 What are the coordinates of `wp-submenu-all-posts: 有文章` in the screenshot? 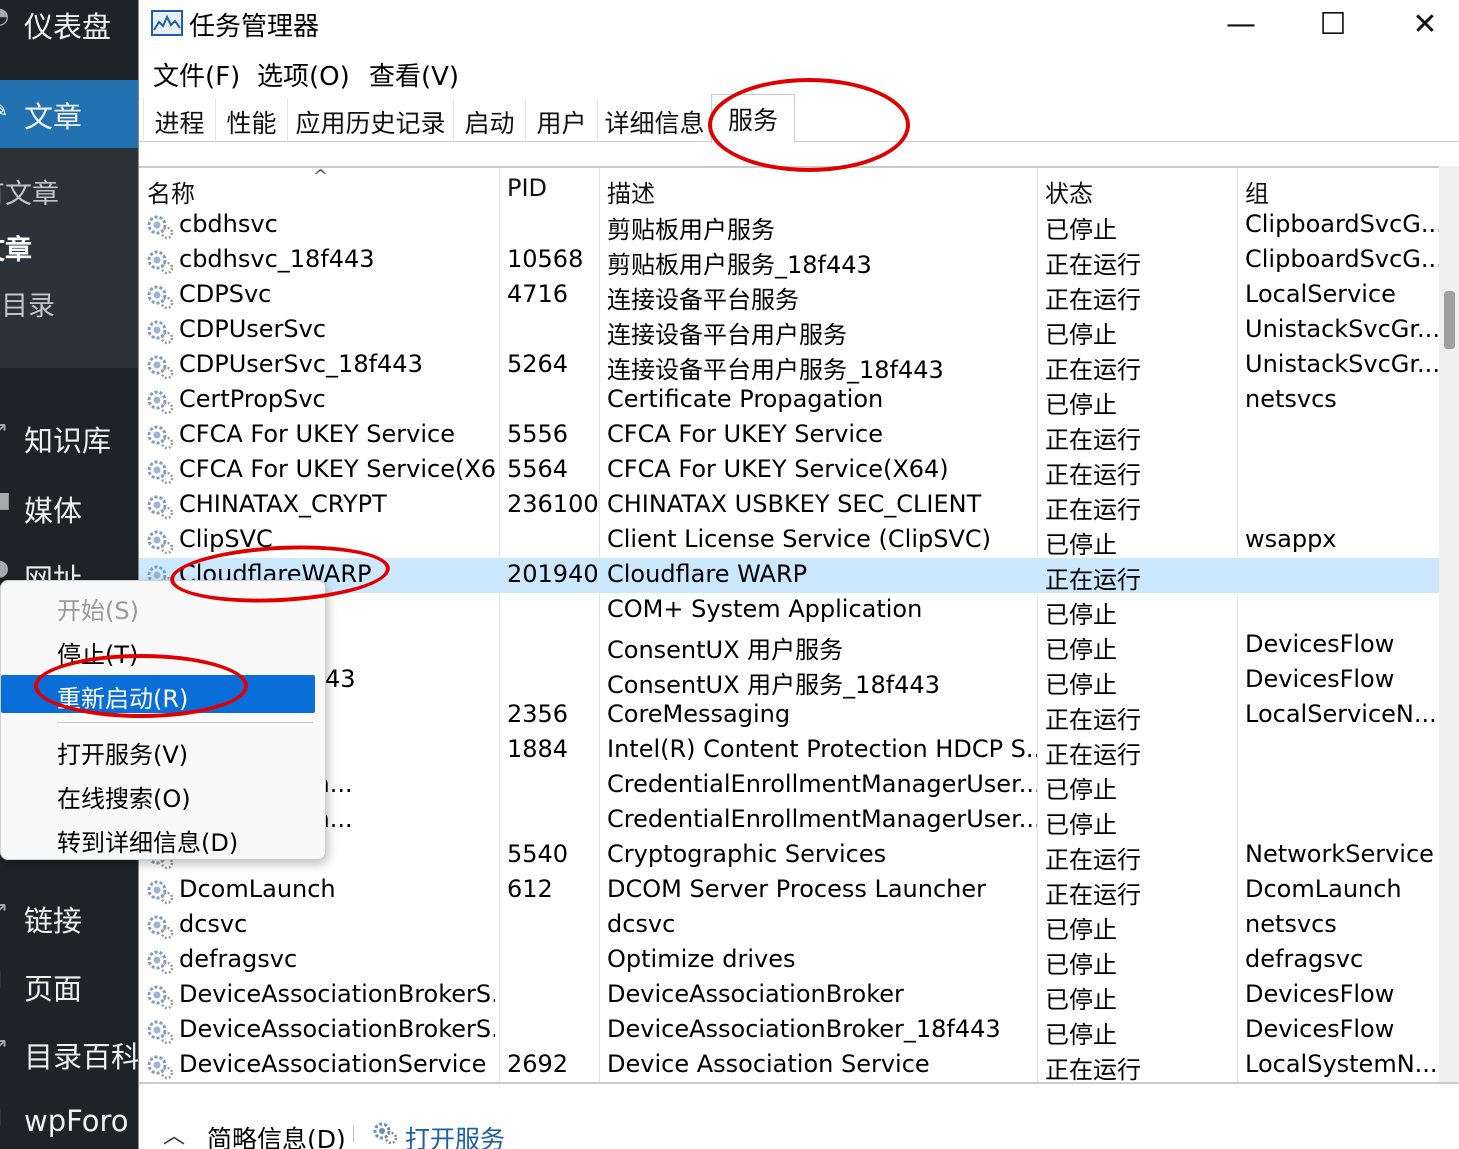 It's located at (29, 191).